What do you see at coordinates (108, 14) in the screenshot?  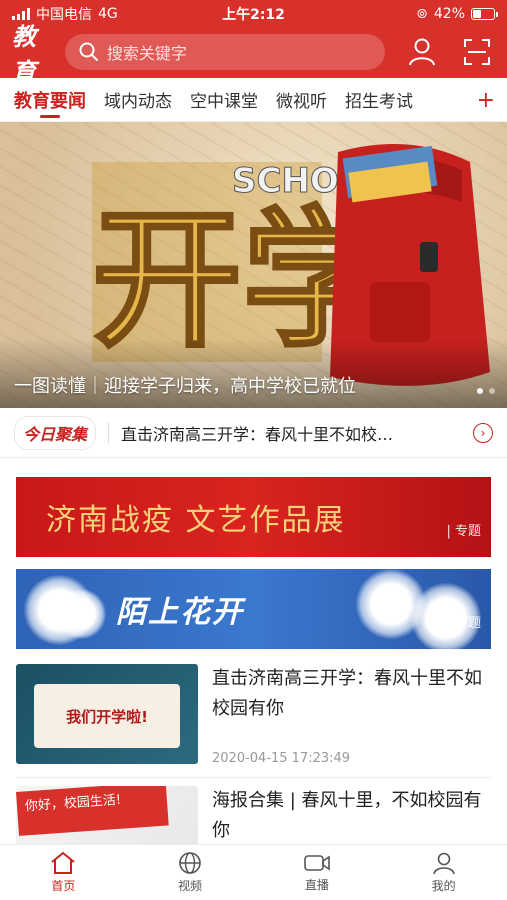 I see `network-label: 4G` at bounding box center [108, 14].